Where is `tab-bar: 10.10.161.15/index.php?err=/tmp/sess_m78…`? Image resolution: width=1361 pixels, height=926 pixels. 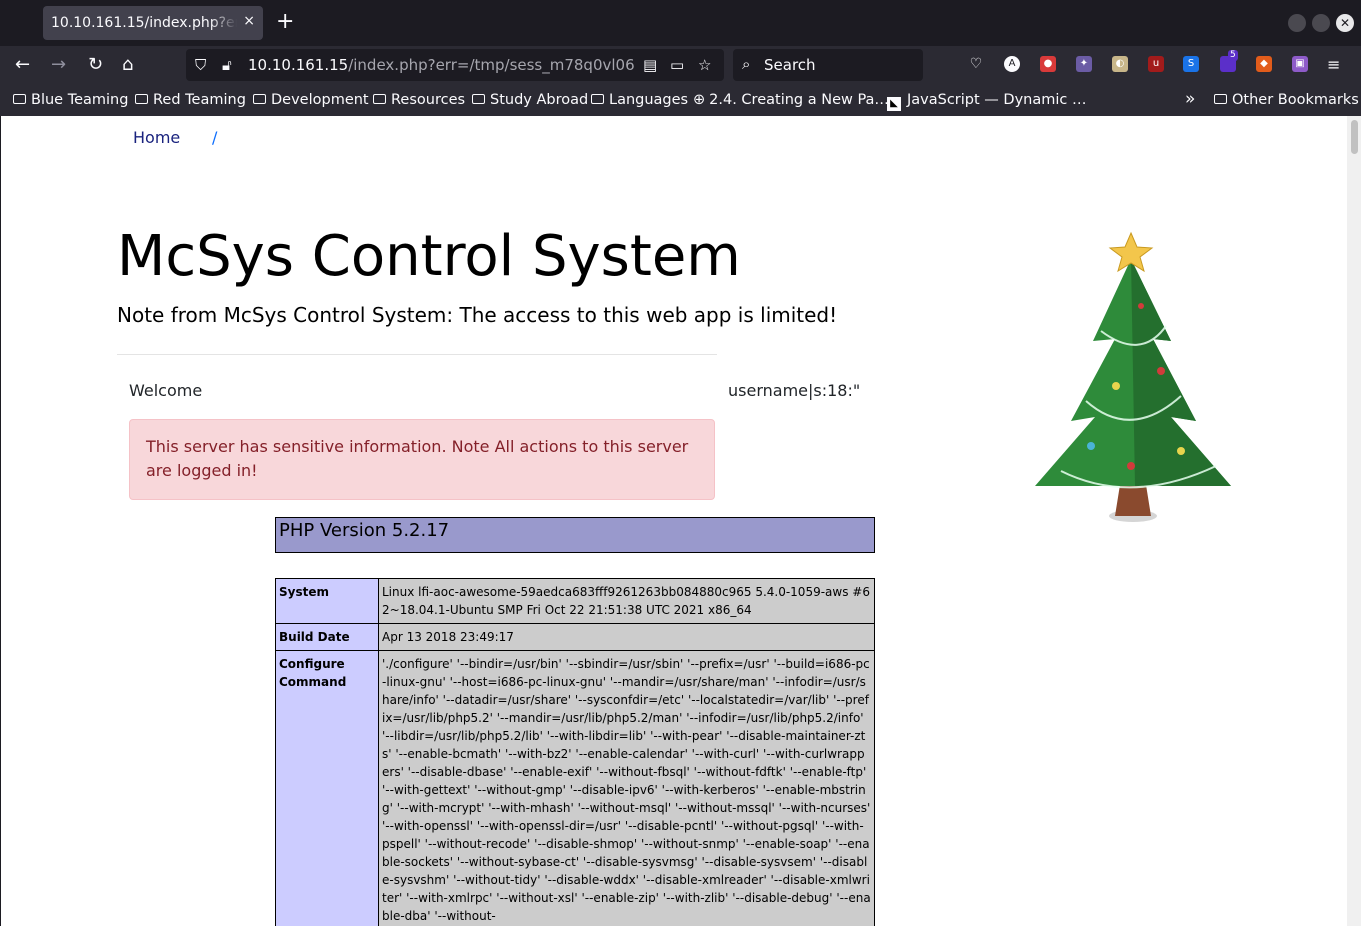
tab-bar: 10.10.161.15/index.php?err=/tmp/sess_m78… is located at coordinates (680, 23).